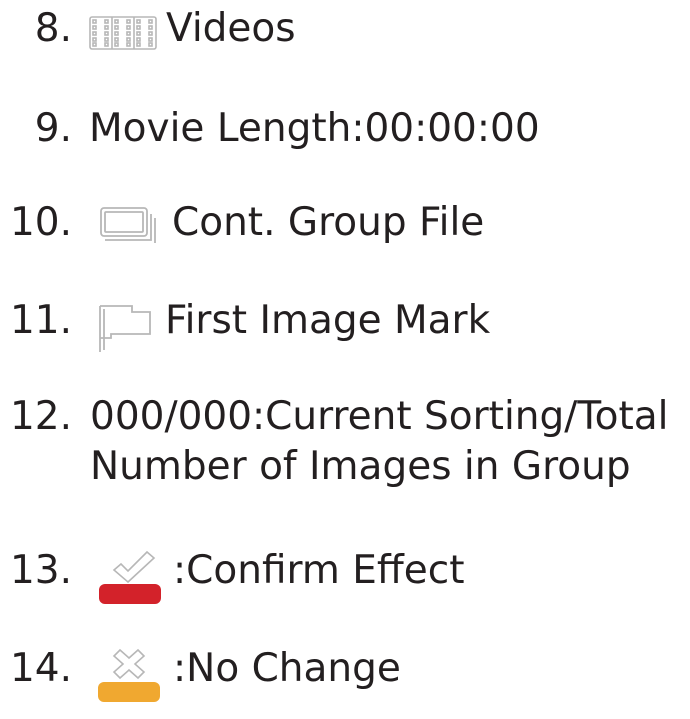 Image resolution: width=690 pixels, height=719 pixels. I want to click on item-number: 12., so click(40, 416).